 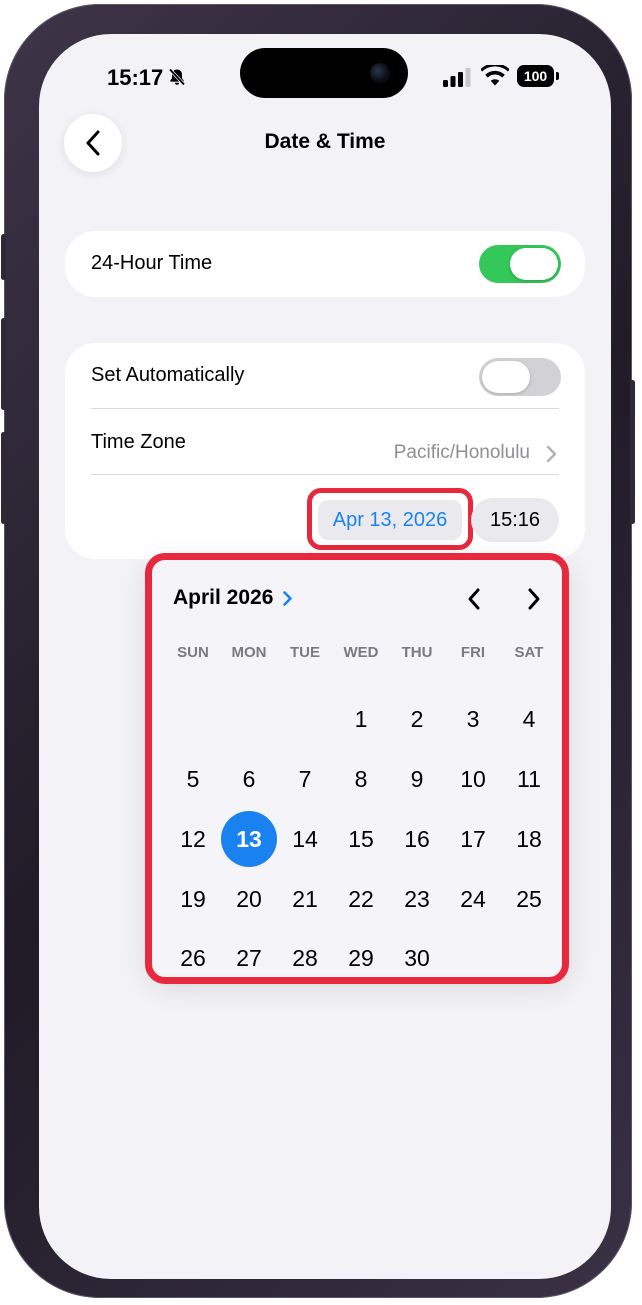 What do you see at coordinates (305, 652) in the screenshot?
I see `weekday-label: TUE` at bounding box center [305, 652].